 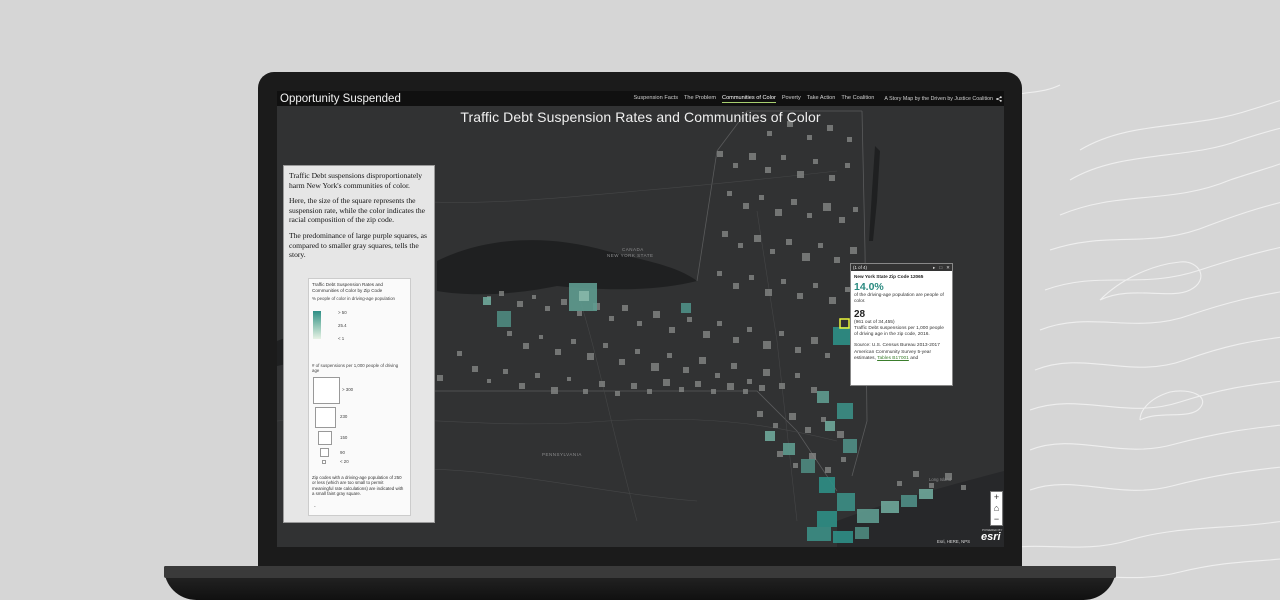 What do you see at coordinates (934, 268) in the screenshot?
I see `next-icon: ▸` at bounding box center [934, 268].